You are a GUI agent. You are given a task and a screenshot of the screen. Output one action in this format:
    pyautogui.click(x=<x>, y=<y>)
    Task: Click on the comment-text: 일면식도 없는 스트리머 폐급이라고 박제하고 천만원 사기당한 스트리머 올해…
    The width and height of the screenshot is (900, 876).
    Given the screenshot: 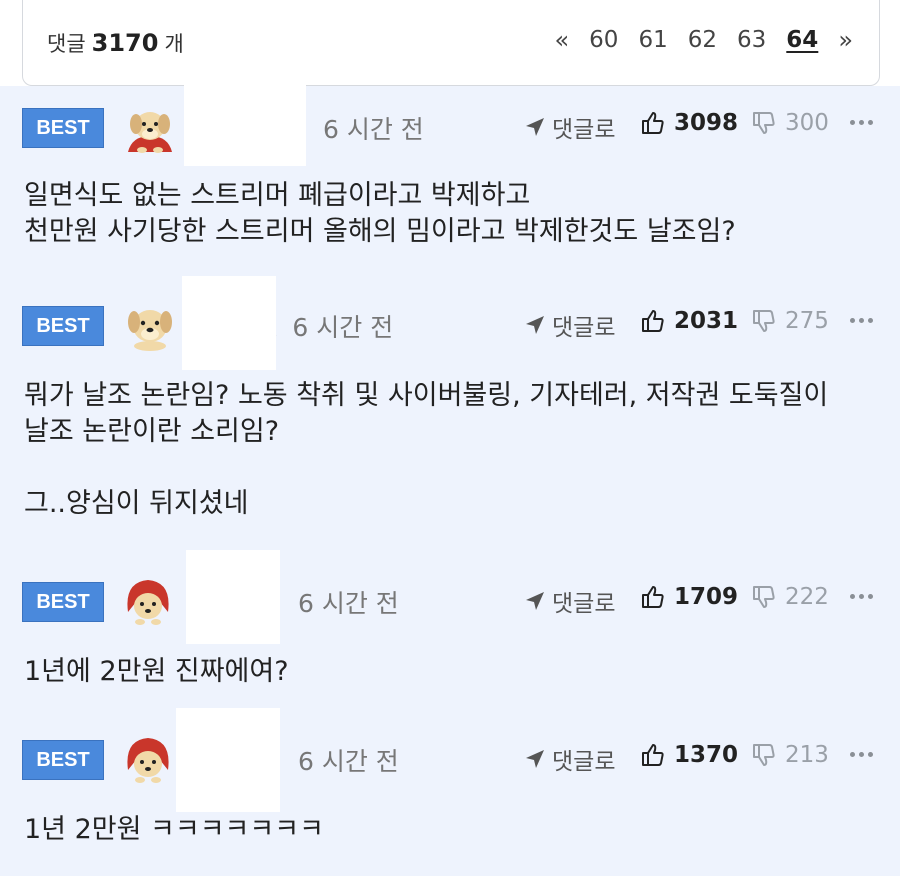 What is the action you would take?
    pyautogui.click(x=380, y=213)
    